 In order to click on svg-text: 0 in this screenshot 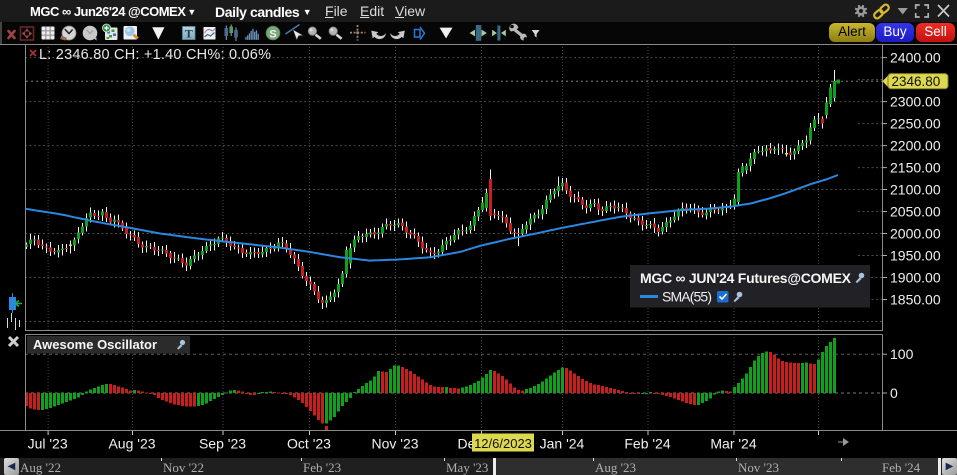, I will do `click(894, 393)`.